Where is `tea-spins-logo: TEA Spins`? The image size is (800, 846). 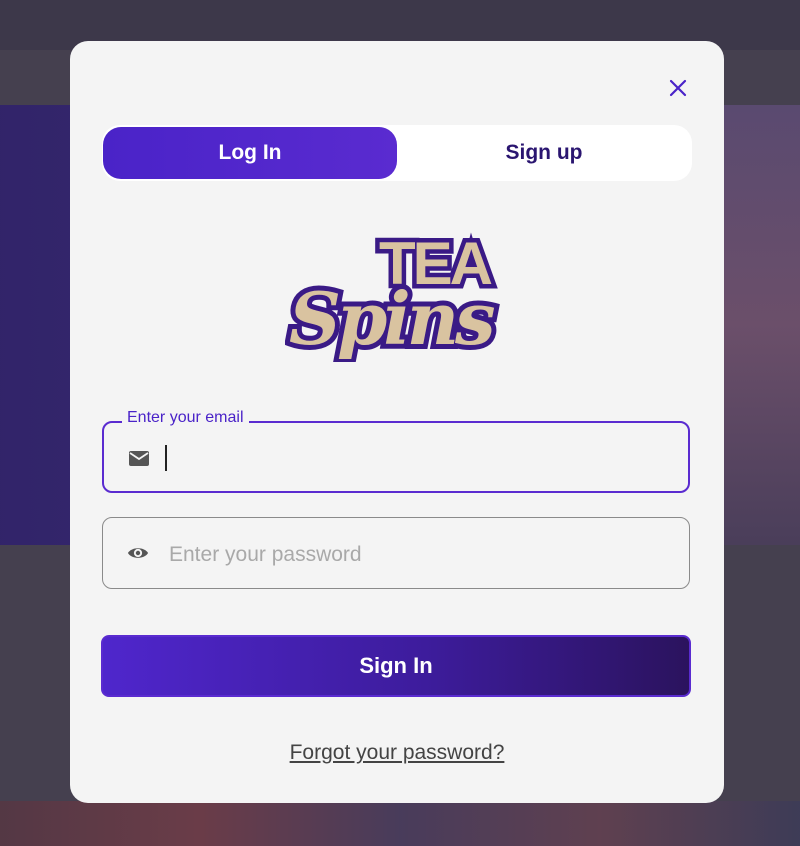 tea-spins-logo: TEA Spins is located at coordinates (394, 294).